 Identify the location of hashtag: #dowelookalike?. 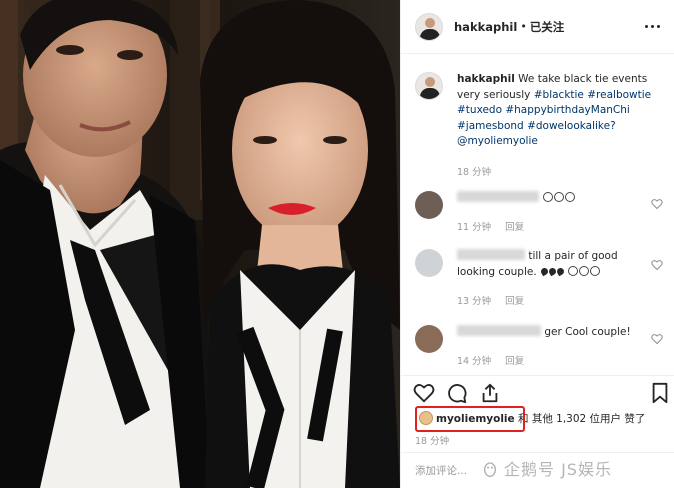
(571, 126).